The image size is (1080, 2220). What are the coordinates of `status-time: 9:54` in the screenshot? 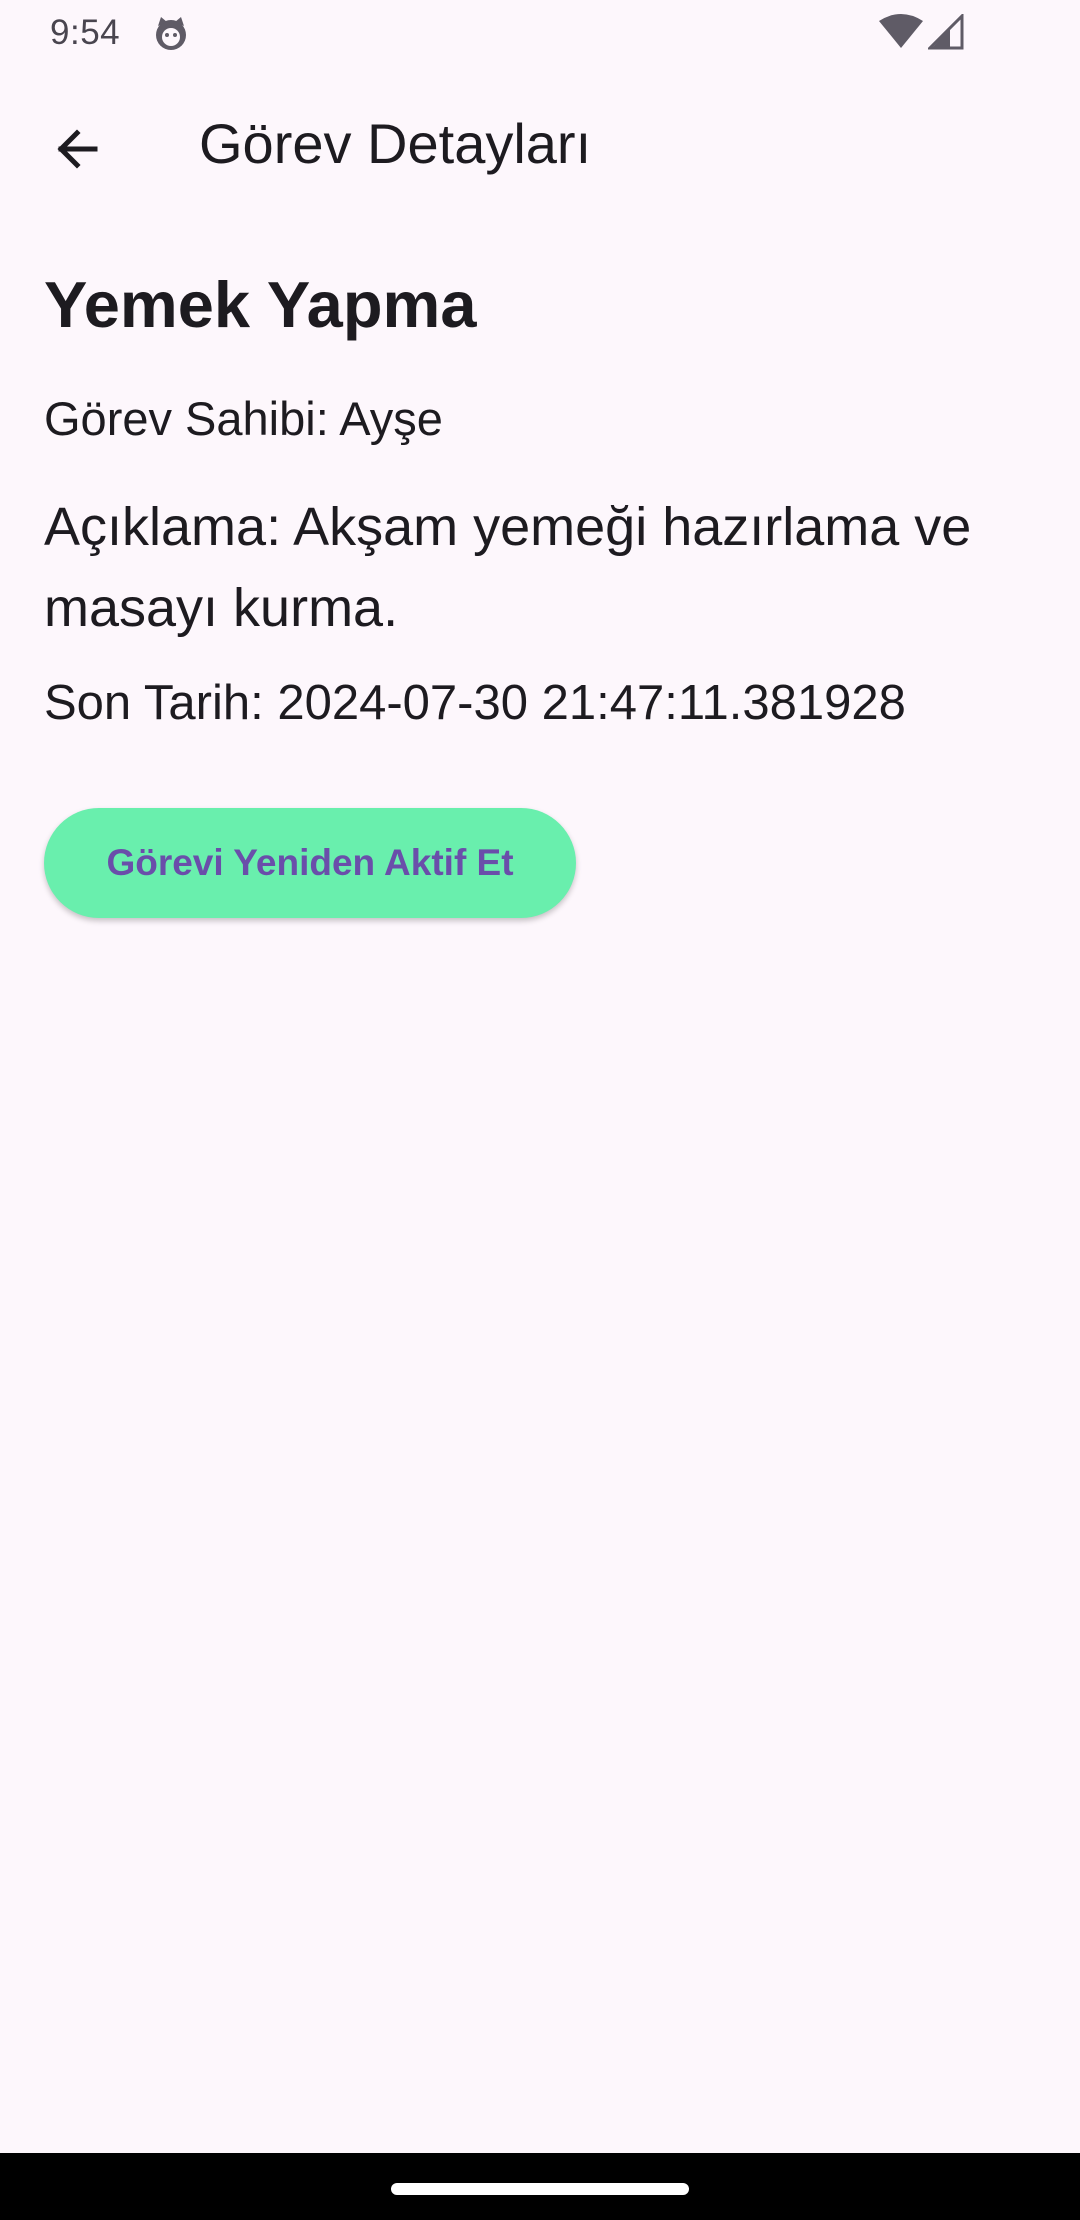 It's located at (85, 32).